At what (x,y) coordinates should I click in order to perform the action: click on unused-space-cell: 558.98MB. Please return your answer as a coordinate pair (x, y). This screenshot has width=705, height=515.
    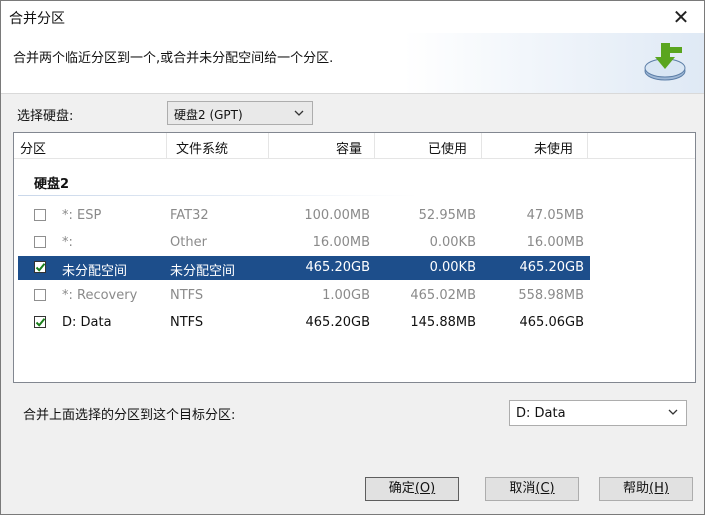
    Looking at the image, I should click on (551, 295).